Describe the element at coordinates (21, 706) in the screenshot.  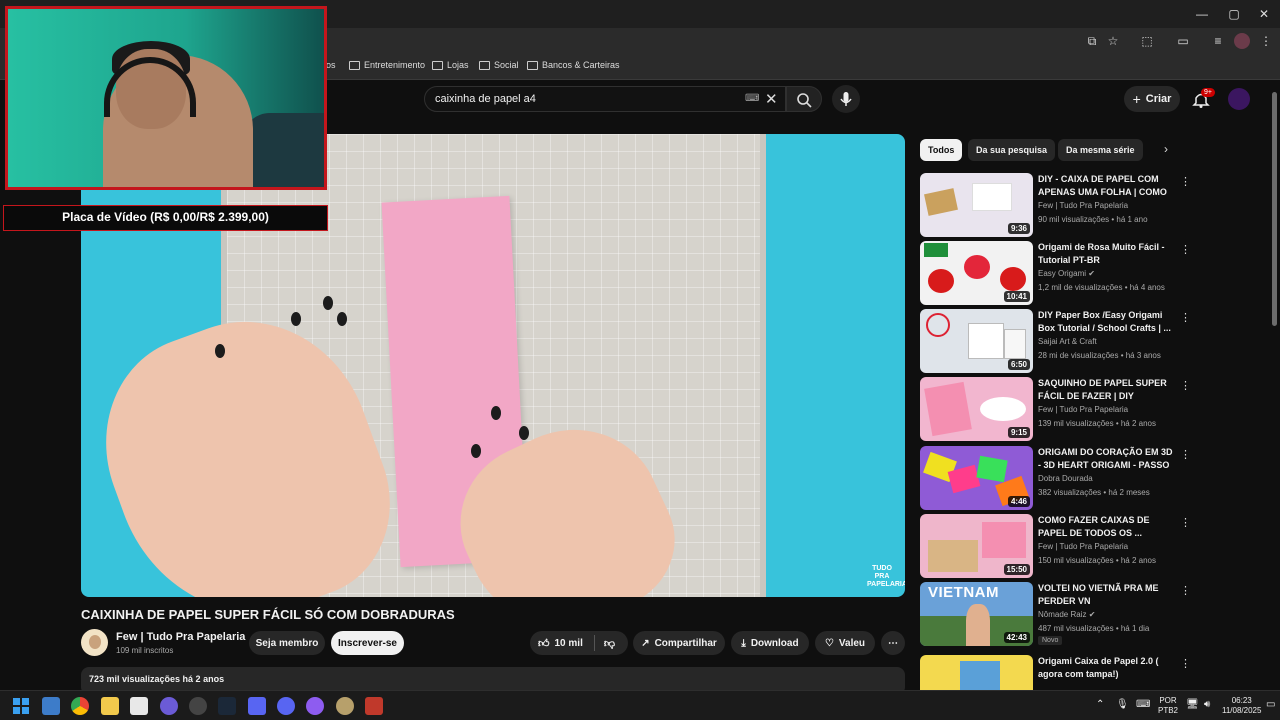
I see `windows-start-icon` at that location.